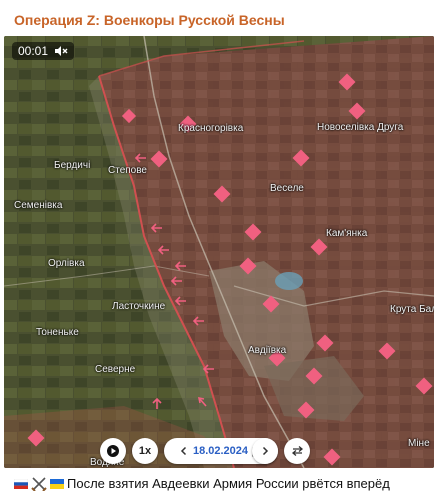 The height and width of the screenshot is (501, 438). I want to click on next-date-button, so click(265, 451).